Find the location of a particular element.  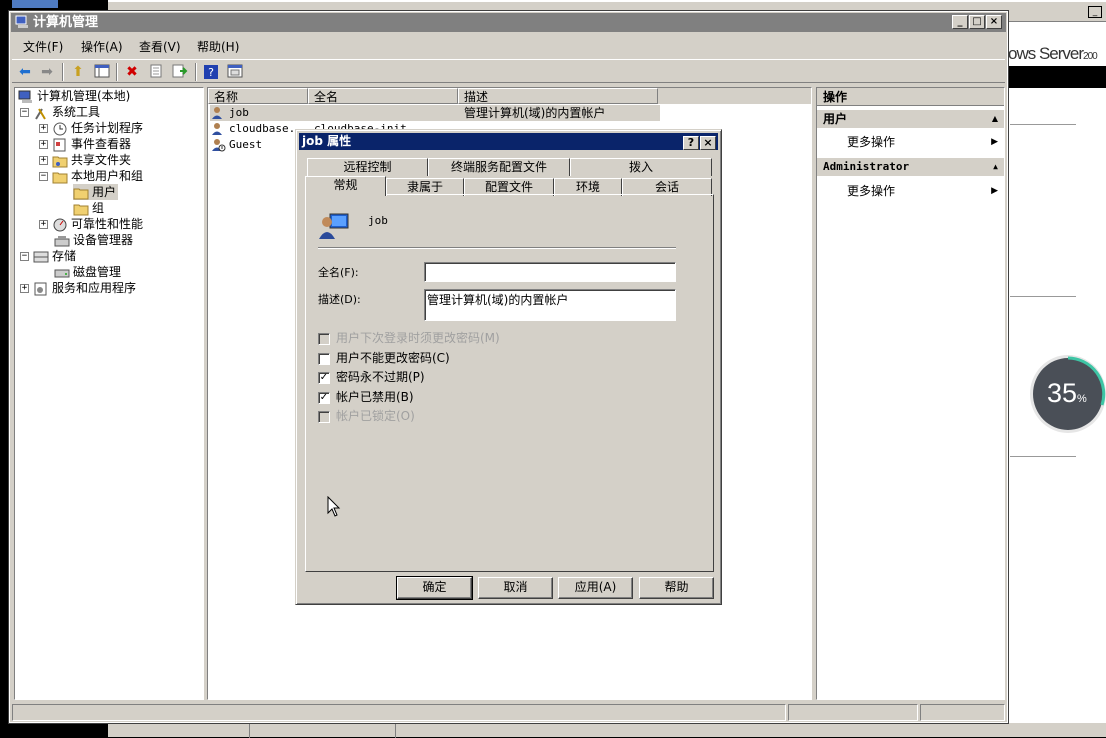

delete-icon: ✖ is located at coordinates (132, 72).